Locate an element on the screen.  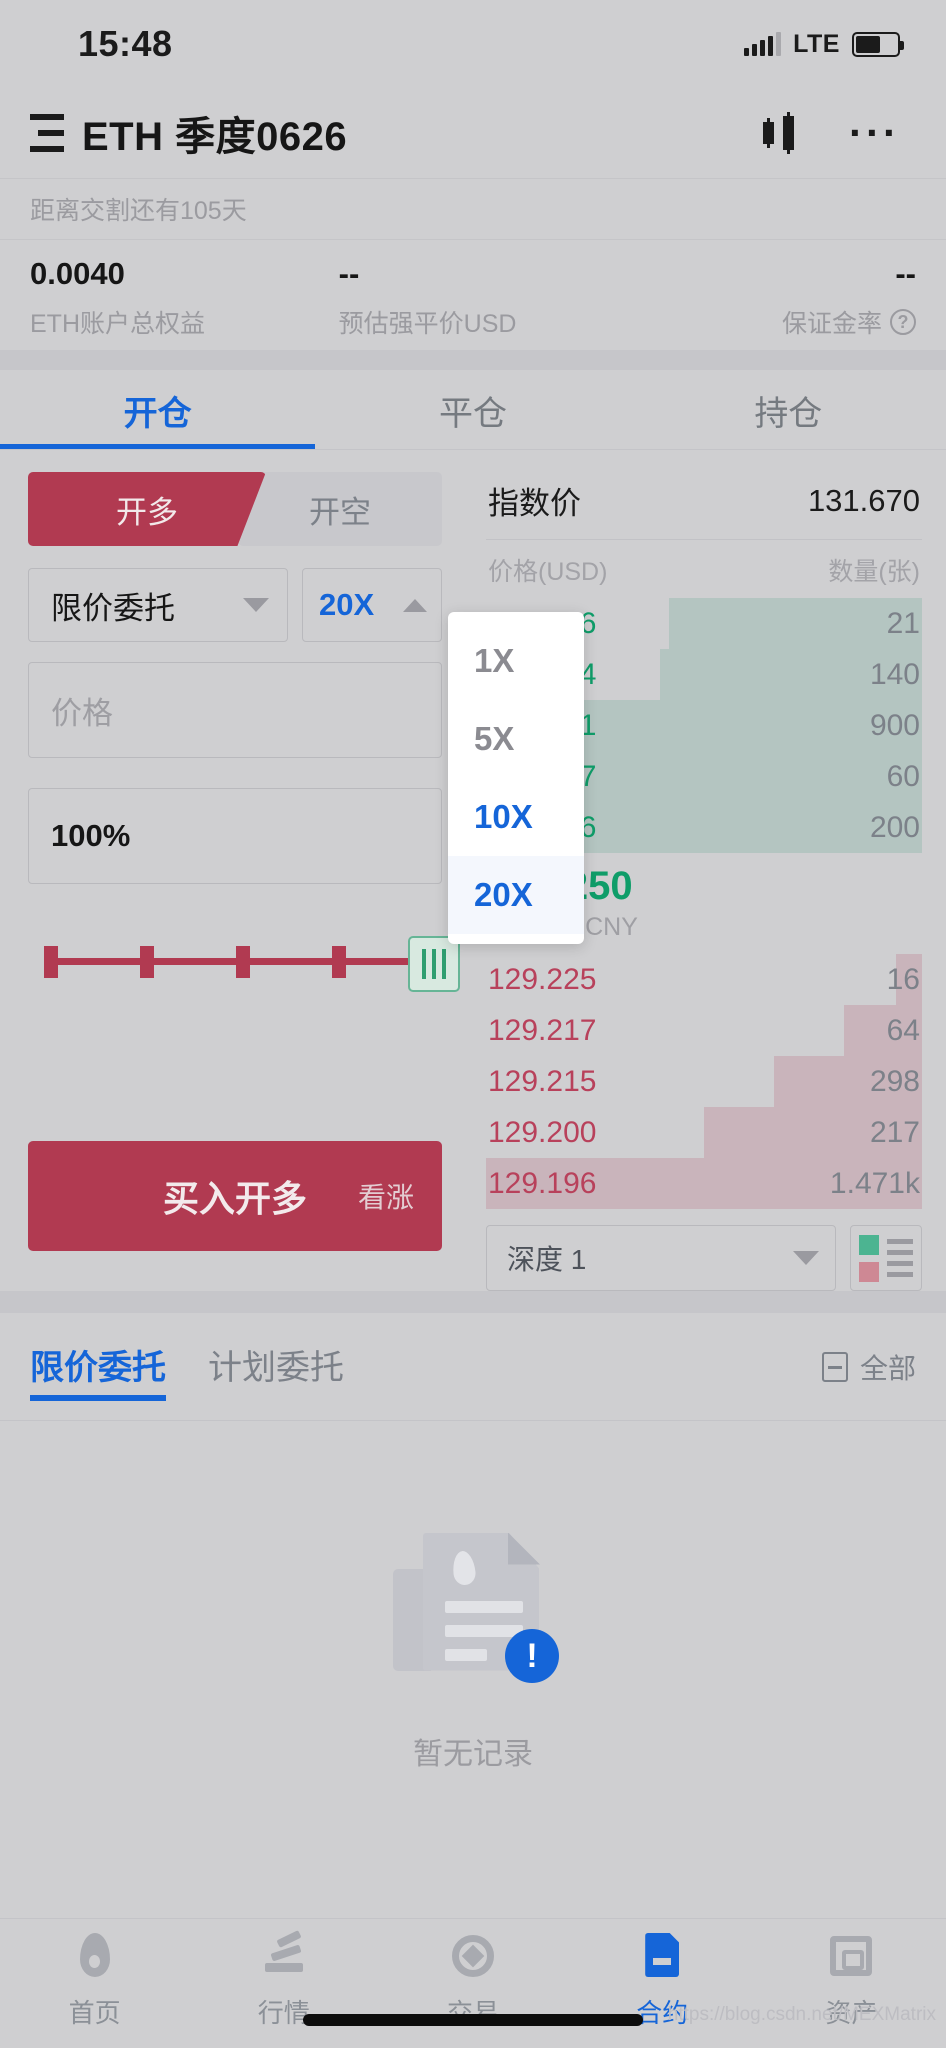
bid-qty: 217 is located at coordinates (894, 1132).